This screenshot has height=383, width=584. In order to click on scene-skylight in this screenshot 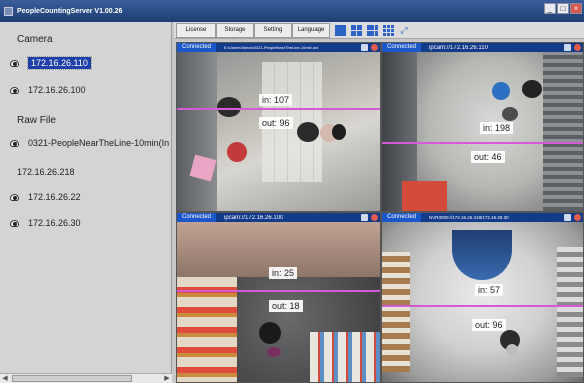, I will do `click(482, 255)`.